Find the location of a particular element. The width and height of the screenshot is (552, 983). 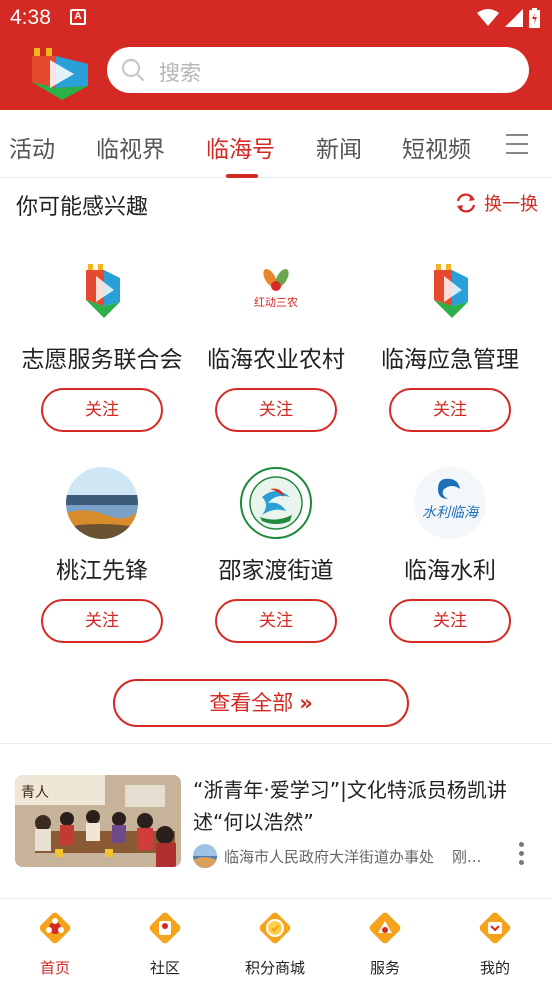

channel-tabs: 活动 临视界 临海号 新闻 短视频 is located at coordinates (276, 144).